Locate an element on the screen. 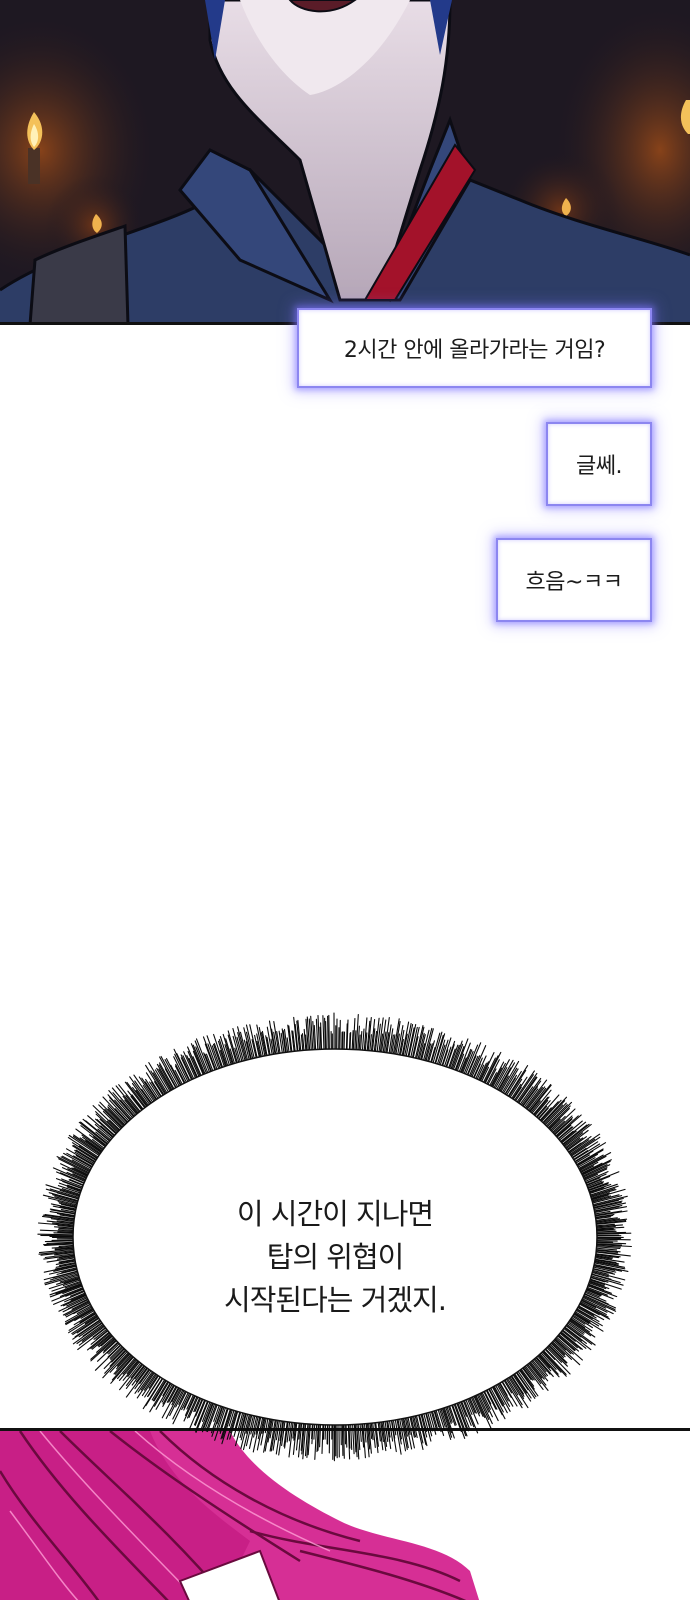  thought-line: 탑의 위협이 is located at coordinates (335, 1257).